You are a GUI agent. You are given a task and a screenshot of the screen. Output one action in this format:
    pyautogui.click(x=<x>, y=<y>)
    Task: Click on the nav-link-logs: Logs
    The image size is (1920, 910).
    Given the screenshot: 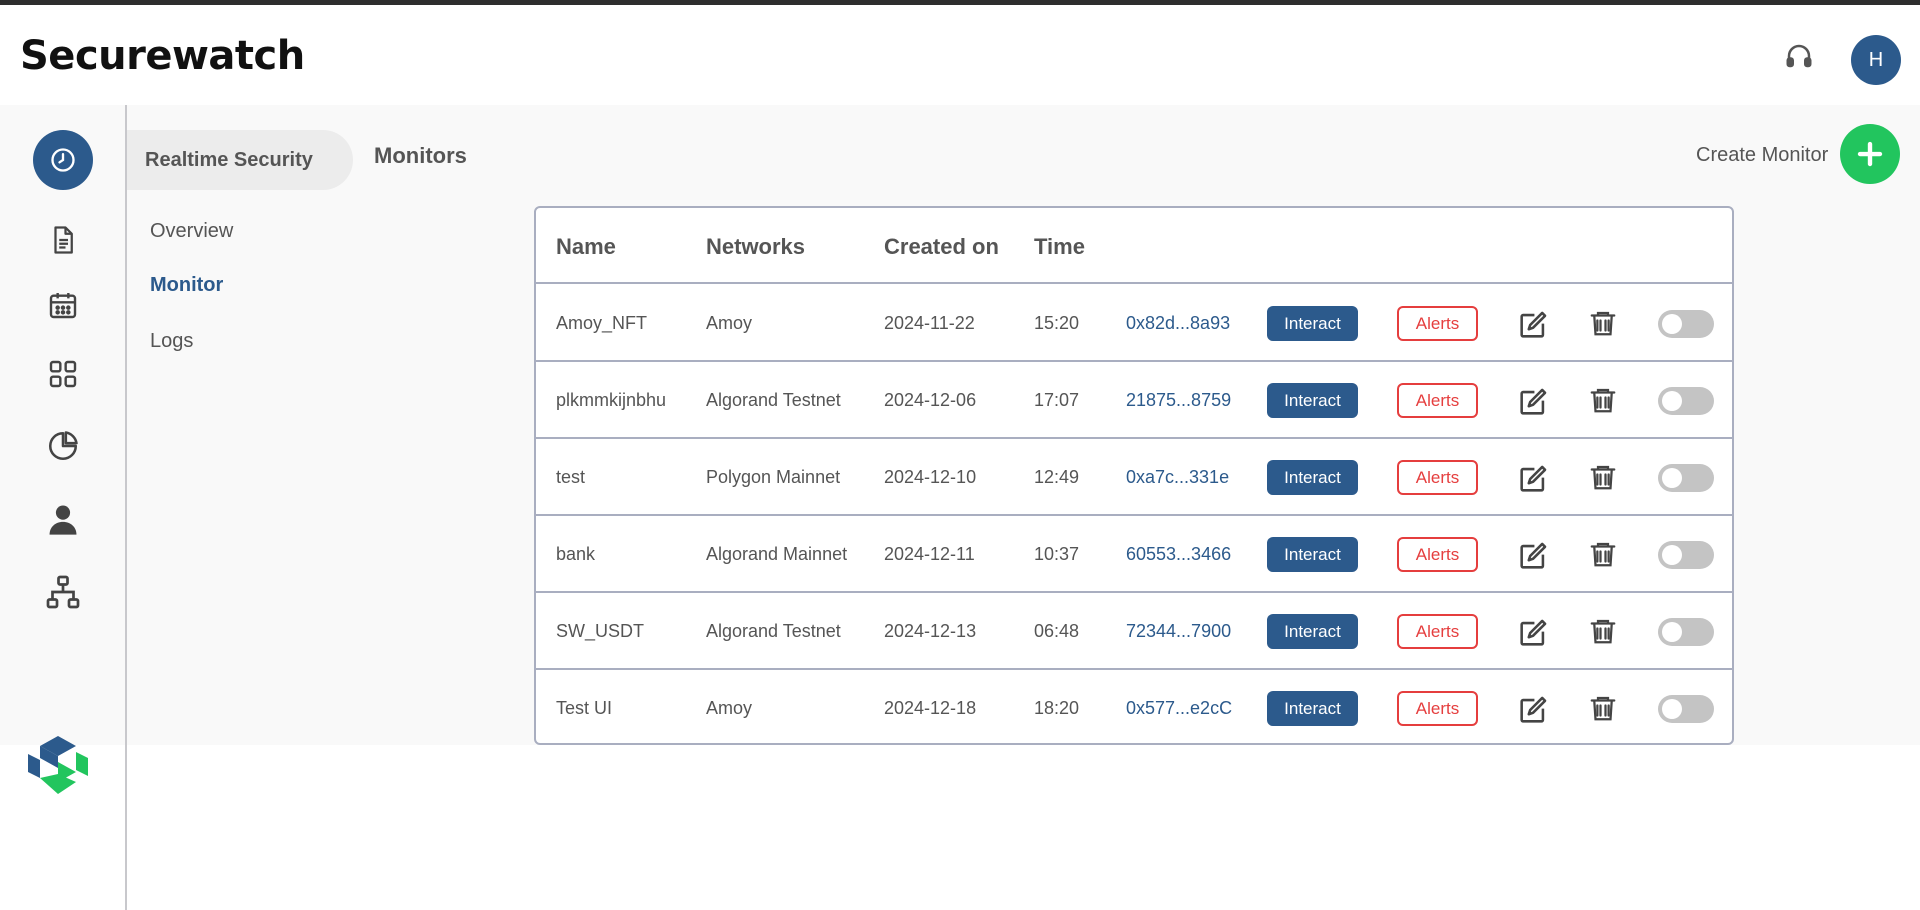 What is the action you would take?
    pyautogui.click(x=171, y=341)
    